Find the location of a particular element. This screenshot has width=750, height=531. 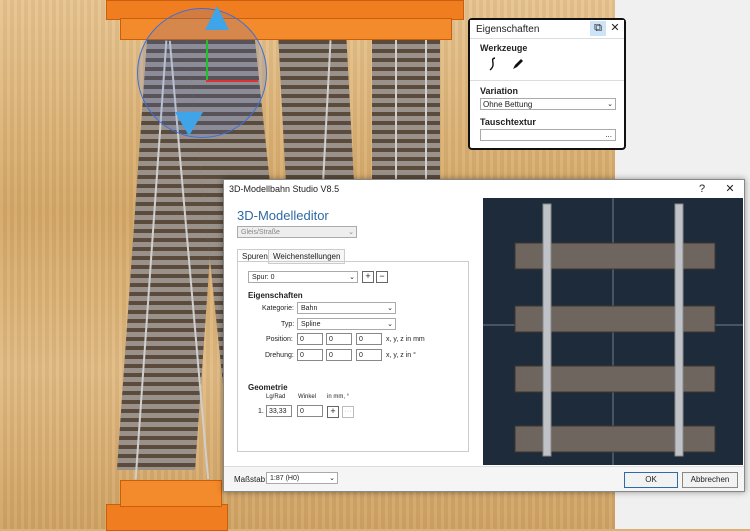

rotation-unit: x, y, z in ° is located at coordinates (401, 355).